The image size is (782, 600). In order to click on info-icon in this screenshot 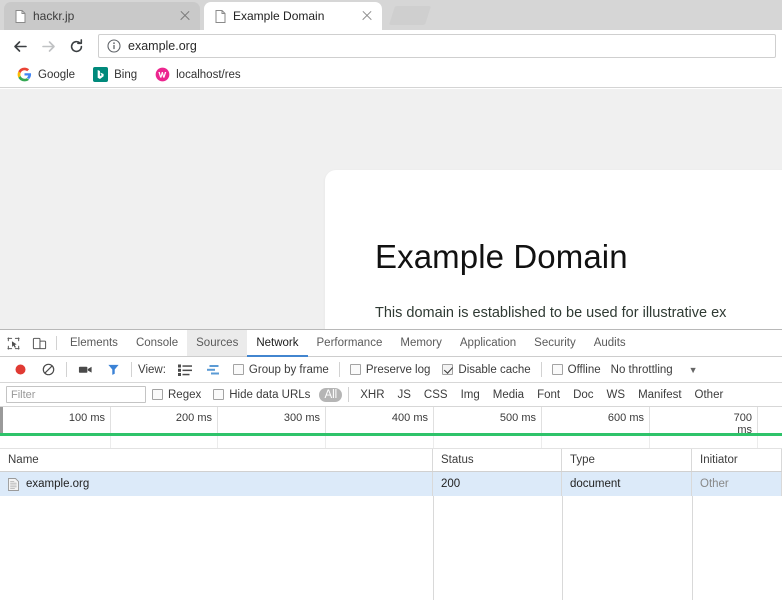, I will do `click(114, 46)`.